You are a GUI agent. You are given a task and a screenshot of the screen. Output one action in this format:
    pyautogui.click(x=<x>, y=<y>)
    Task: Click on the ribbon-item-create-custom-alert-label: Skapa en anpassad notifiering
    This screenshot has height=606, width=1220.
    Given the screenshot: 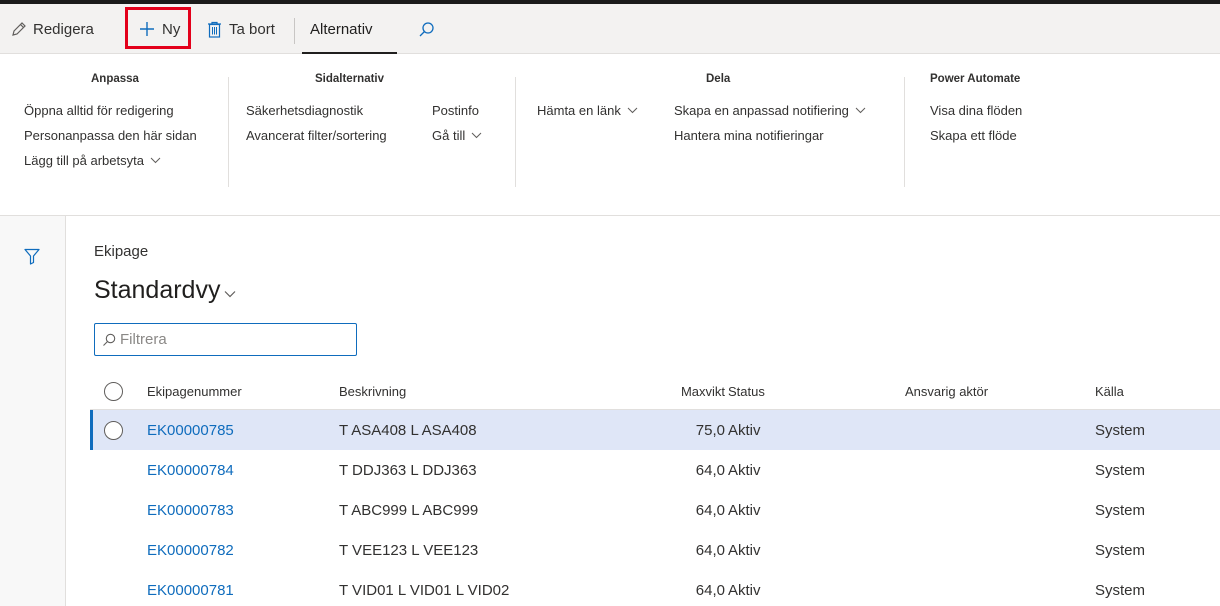 What is the action you would take?
    pyautogui.click(x=761, y=110)
    